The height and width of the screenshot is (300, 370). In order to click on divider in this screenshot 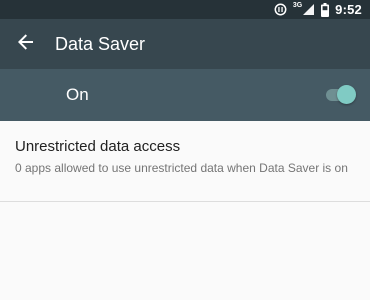, I will do `click(185, 201)`.